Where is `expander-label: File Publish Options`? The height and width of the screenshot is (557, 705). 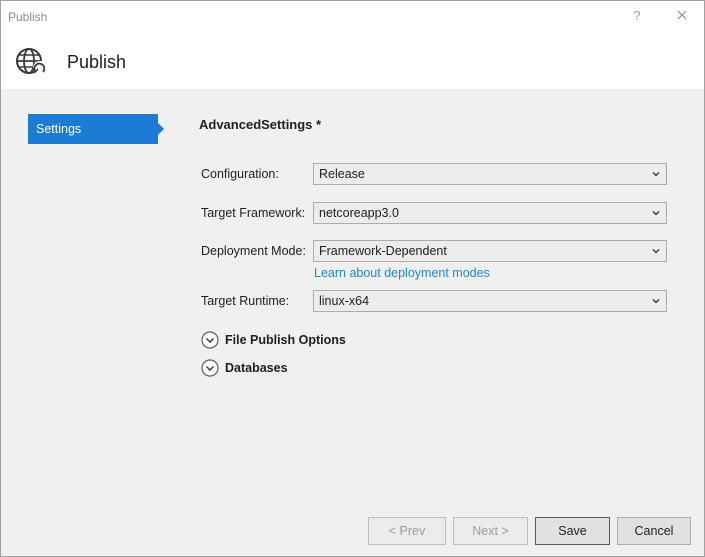
expander-label: File Publish Options is located at coordinates (285, 340).